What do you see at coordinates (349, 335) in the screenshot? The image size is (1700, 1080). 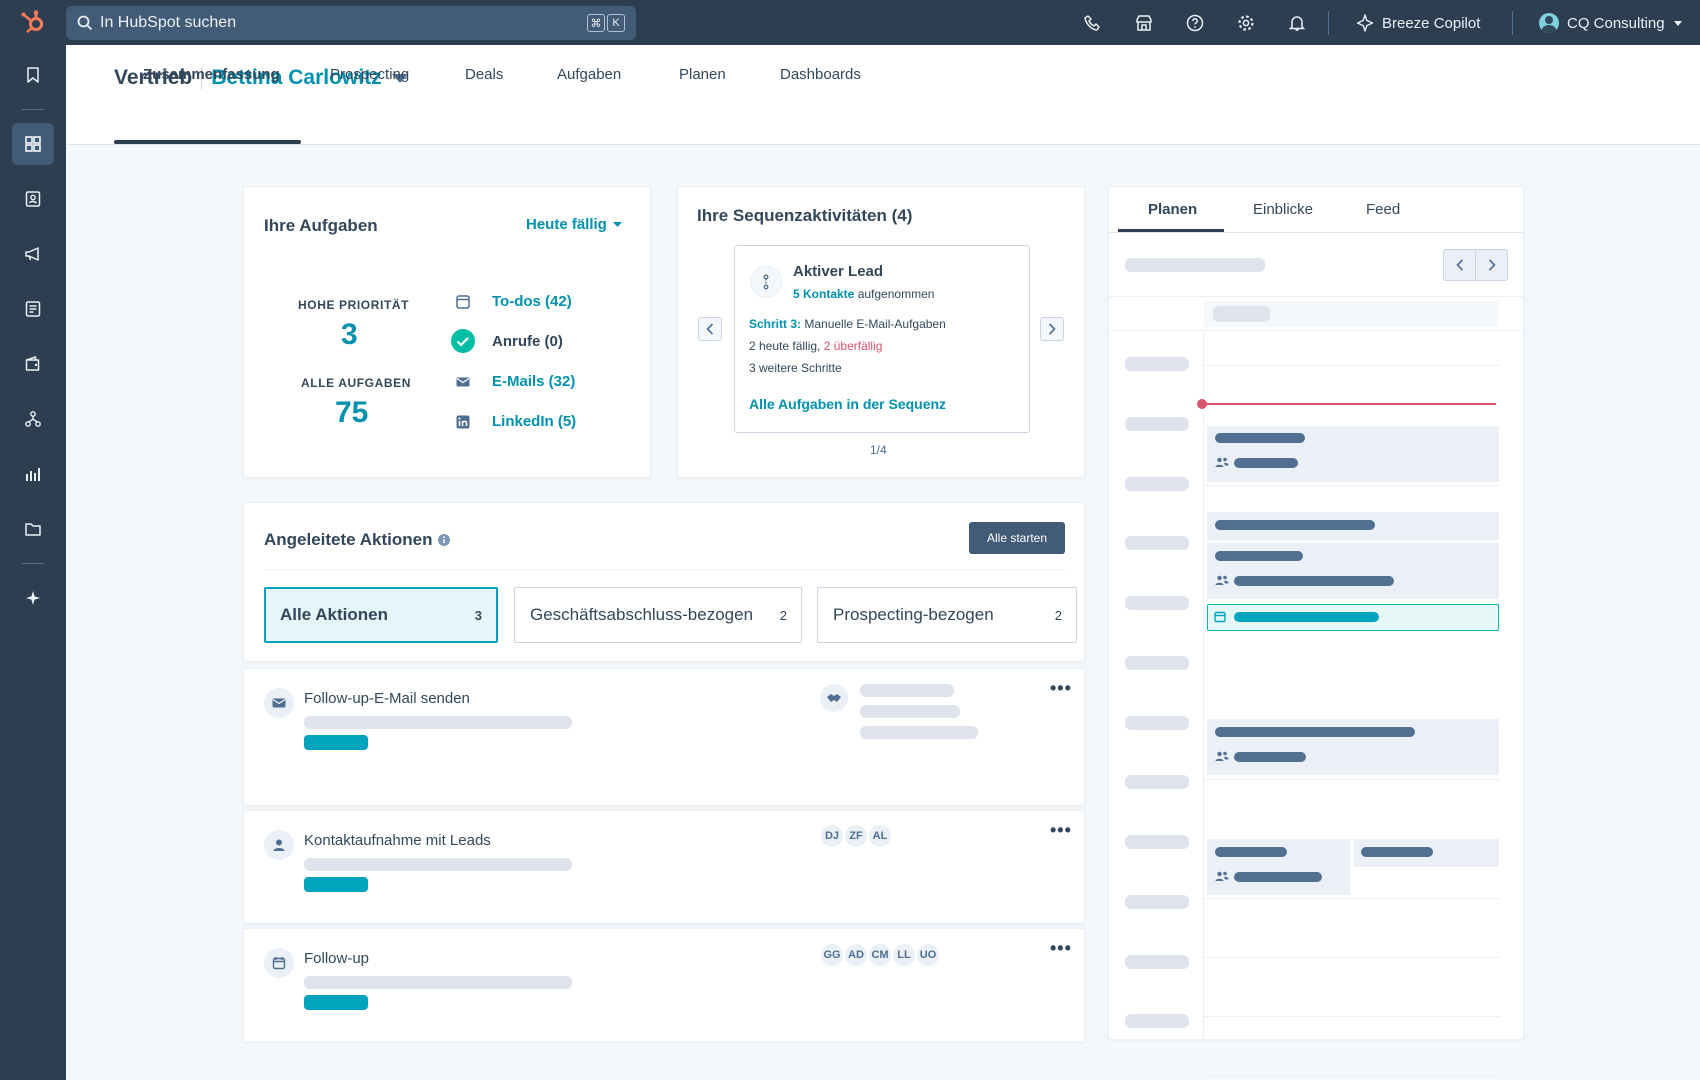 I see `high-priority-count: 3` at bounding box center [349, 335].